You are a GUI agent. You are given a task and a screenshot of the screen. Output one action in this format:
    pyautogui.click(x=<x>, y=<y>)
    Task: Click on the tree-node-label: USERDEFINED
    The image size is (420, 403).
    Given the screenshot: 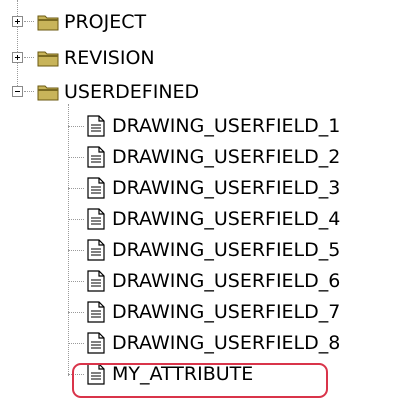 What is the action you would take?
    pyautogui.click(x=132, y=92)
    